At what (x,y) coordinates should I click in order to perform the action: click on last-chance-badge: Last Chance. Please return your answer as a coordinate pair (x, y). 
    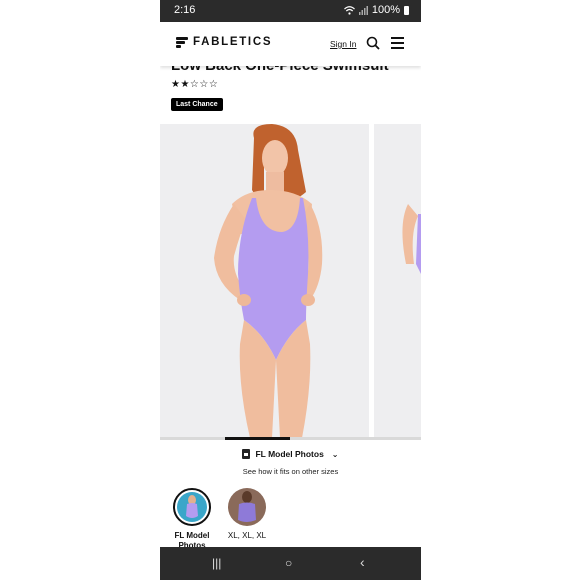
    Looking at the image, I should click on (197, 104).